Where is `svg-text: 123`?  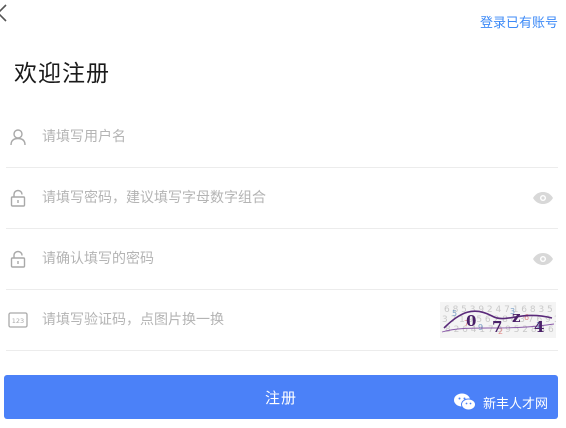 svg-text: 123 is located at coordinates (18, 321).